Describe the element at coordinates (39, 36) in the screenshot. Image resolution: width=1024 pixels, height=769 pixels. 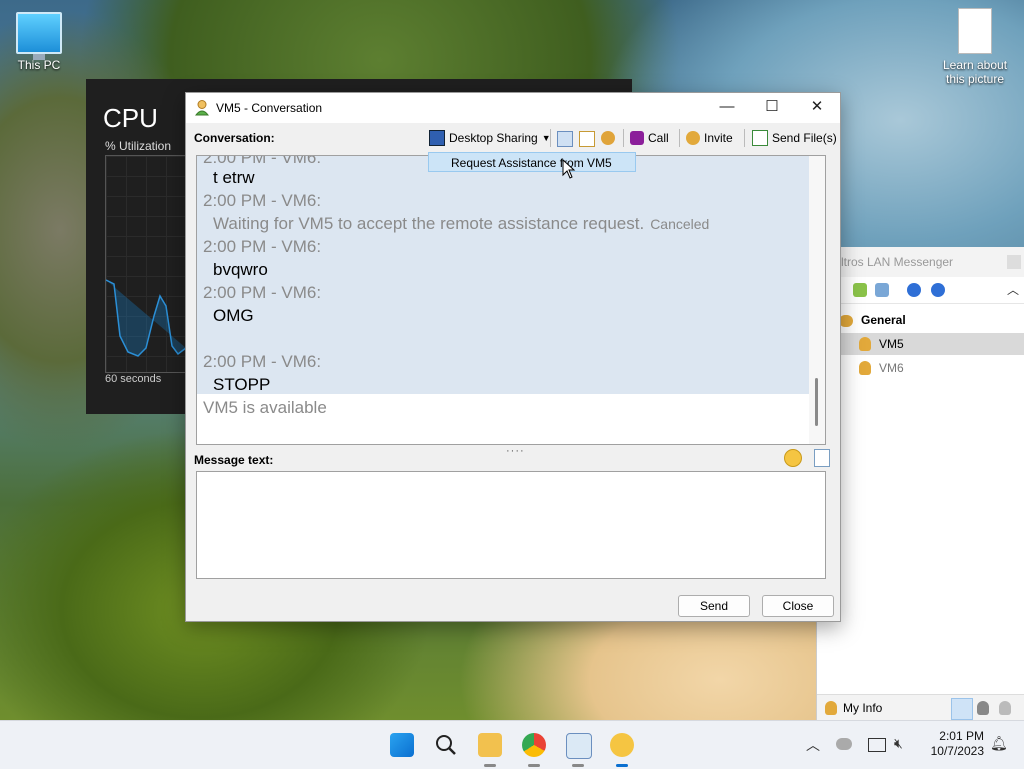
I see `monitor-icon` at that location.